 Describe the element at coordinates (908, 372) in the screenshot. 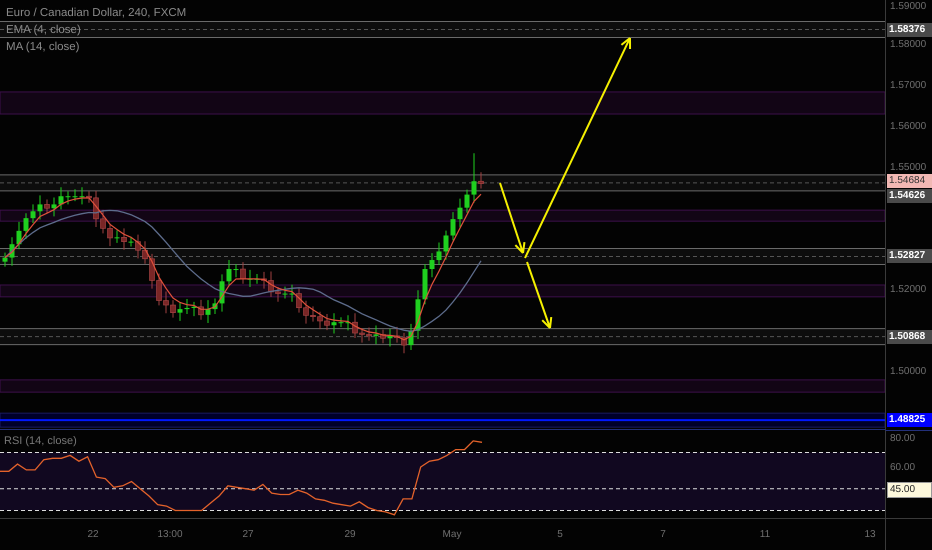

I see `price-label: 1.50000` at that location.